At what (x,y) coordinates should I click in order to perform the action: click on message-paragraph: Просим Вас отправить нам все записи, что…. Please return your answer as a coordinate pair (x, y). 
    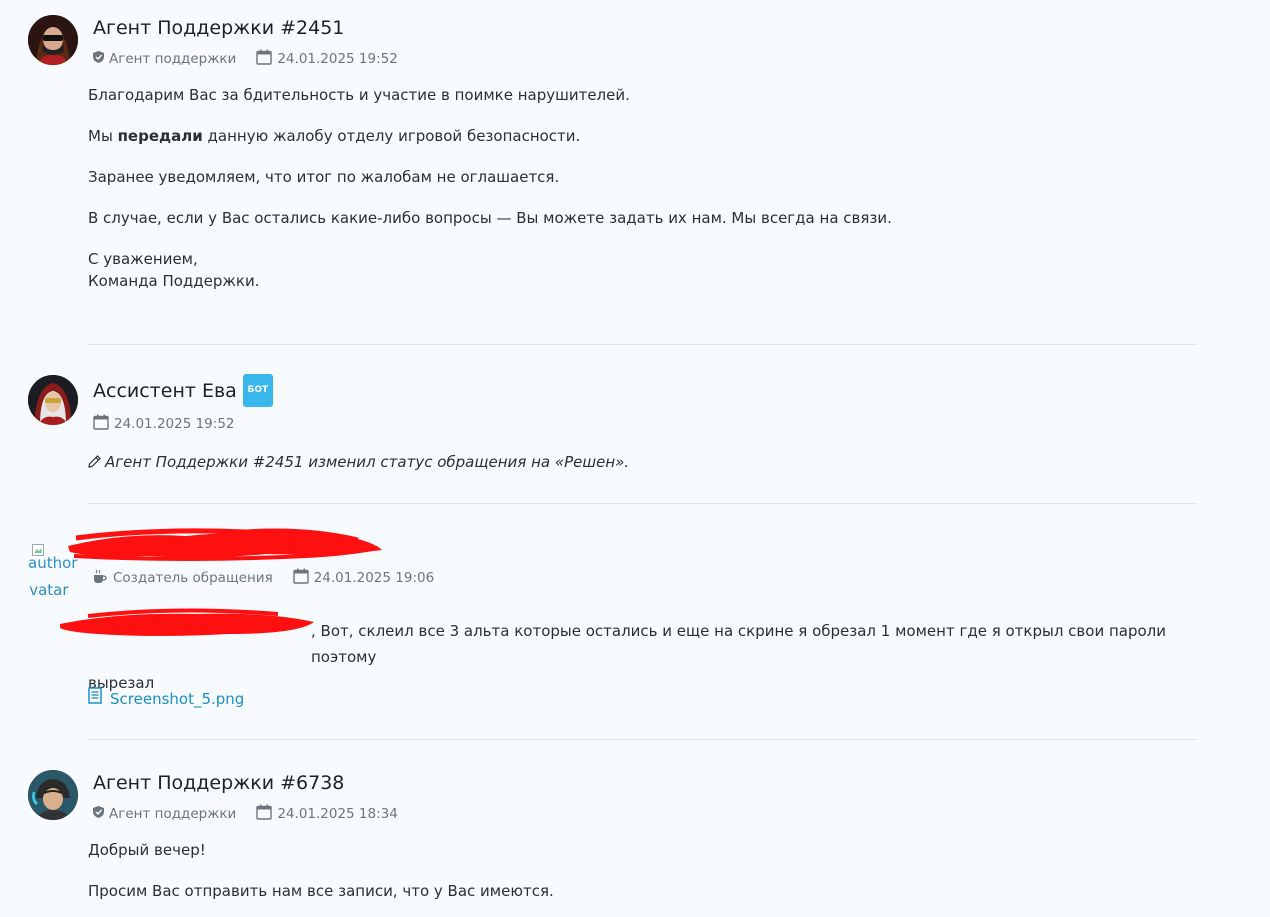
    Looking at the image, I should click on (321, 891).